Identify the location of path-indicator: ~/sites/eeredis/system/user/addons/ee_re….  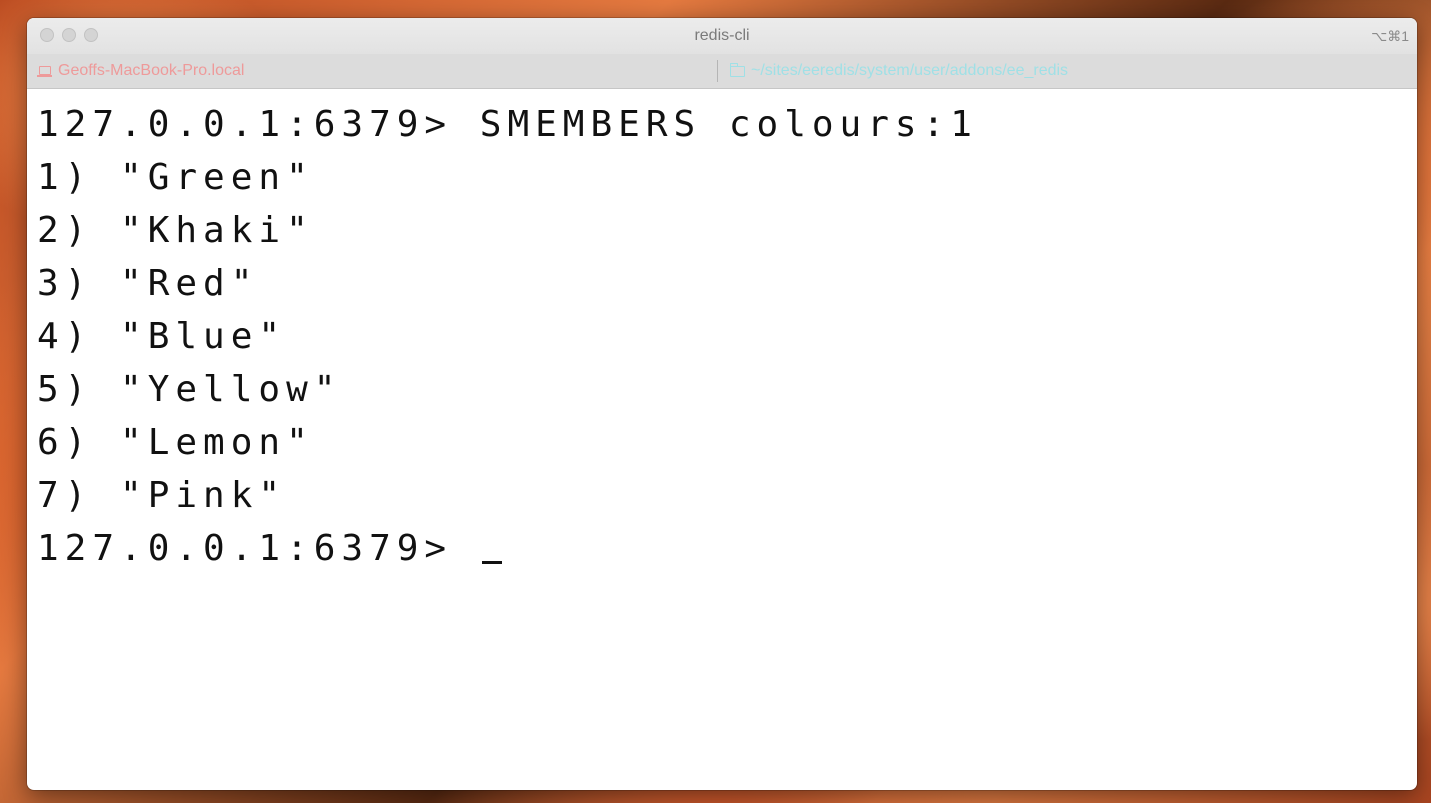
(899, 71).